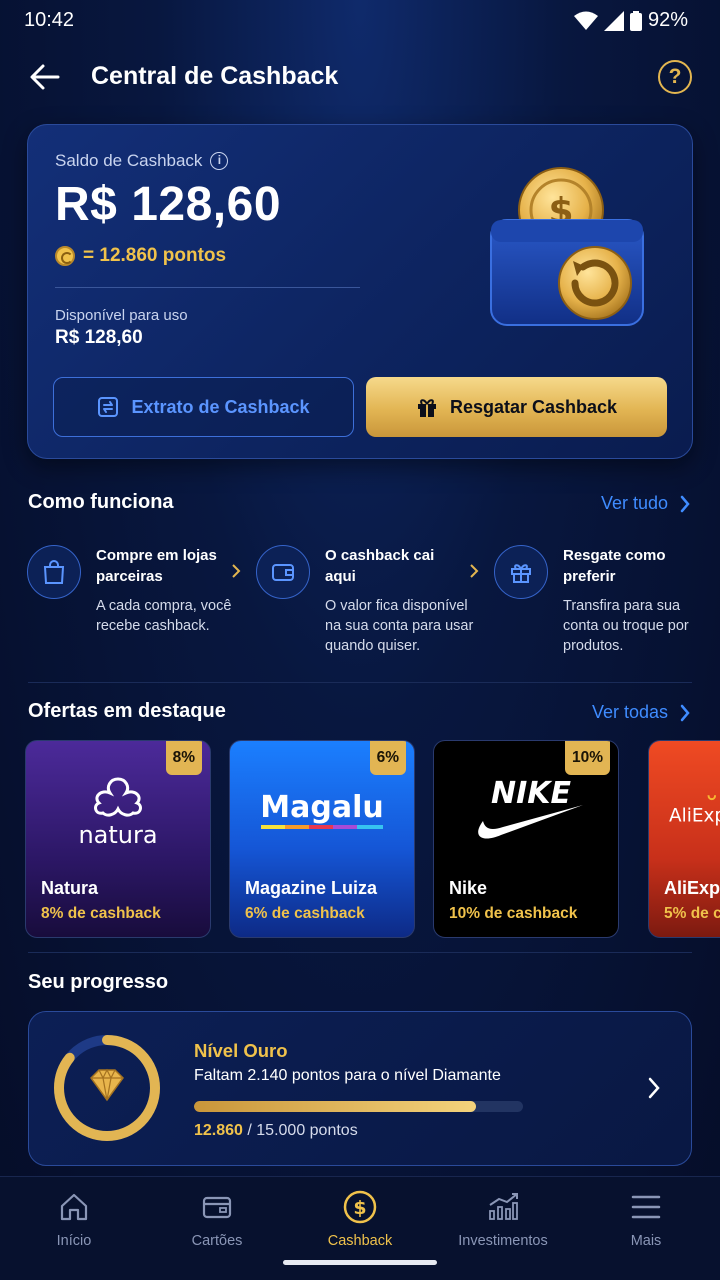 This screenshot has height=1280, width=720. What do you see at coordinates (335, 1106) in the screenshot?
I see `level-progress-fill` at bounding box center [335, 1106].